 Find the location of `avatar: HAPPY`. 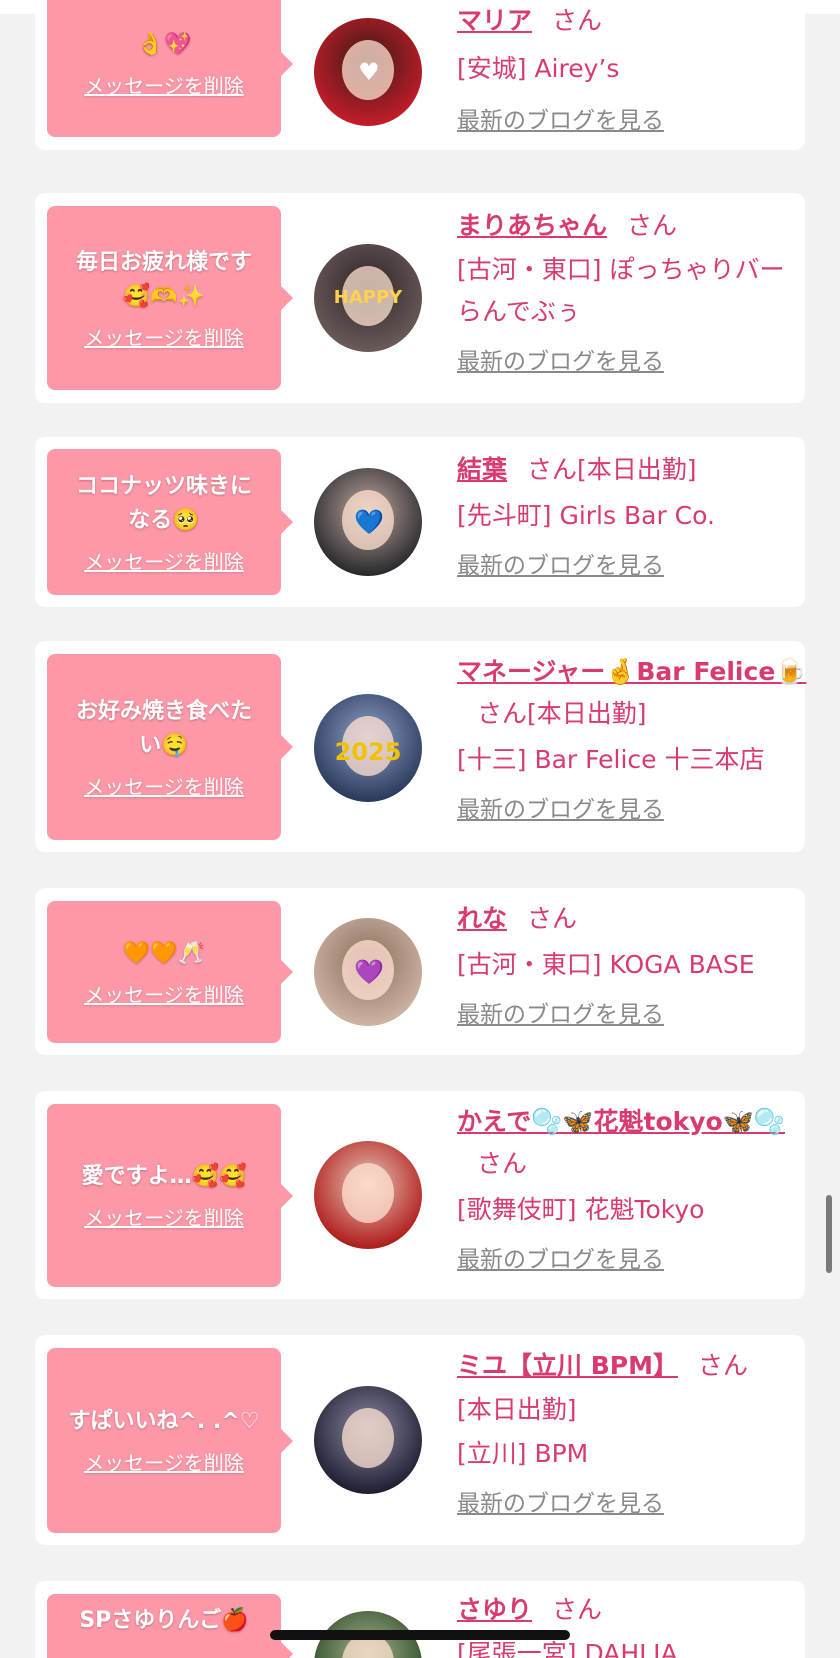

avatar: HAPPY is located at coordinates (368, 298).